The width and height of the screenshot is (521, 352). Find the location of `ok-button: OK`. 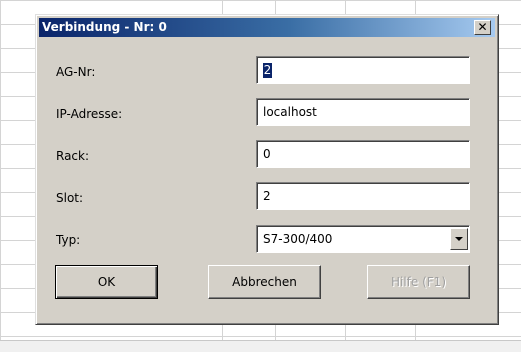

ok-button: OK is located at coordinates (106, 282).